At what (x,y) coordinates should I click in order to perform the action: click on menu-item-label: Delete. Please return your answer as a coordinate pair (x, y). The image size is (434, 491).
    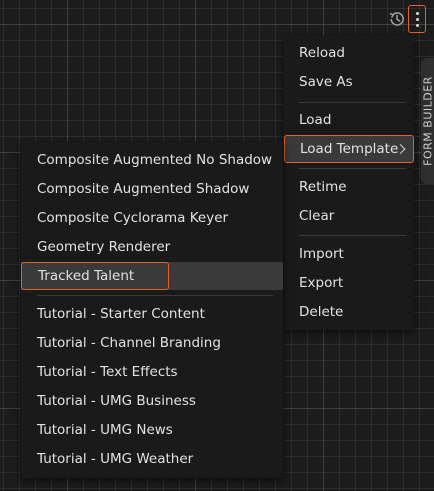
    Looking at the image, I should click on (321, 312).